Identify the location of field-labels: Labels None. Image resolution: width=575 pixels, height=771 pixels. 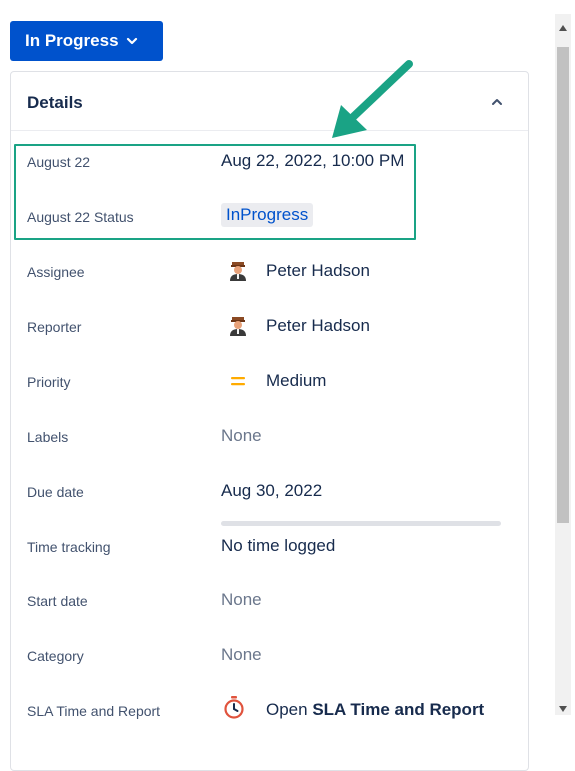
(269, 438).